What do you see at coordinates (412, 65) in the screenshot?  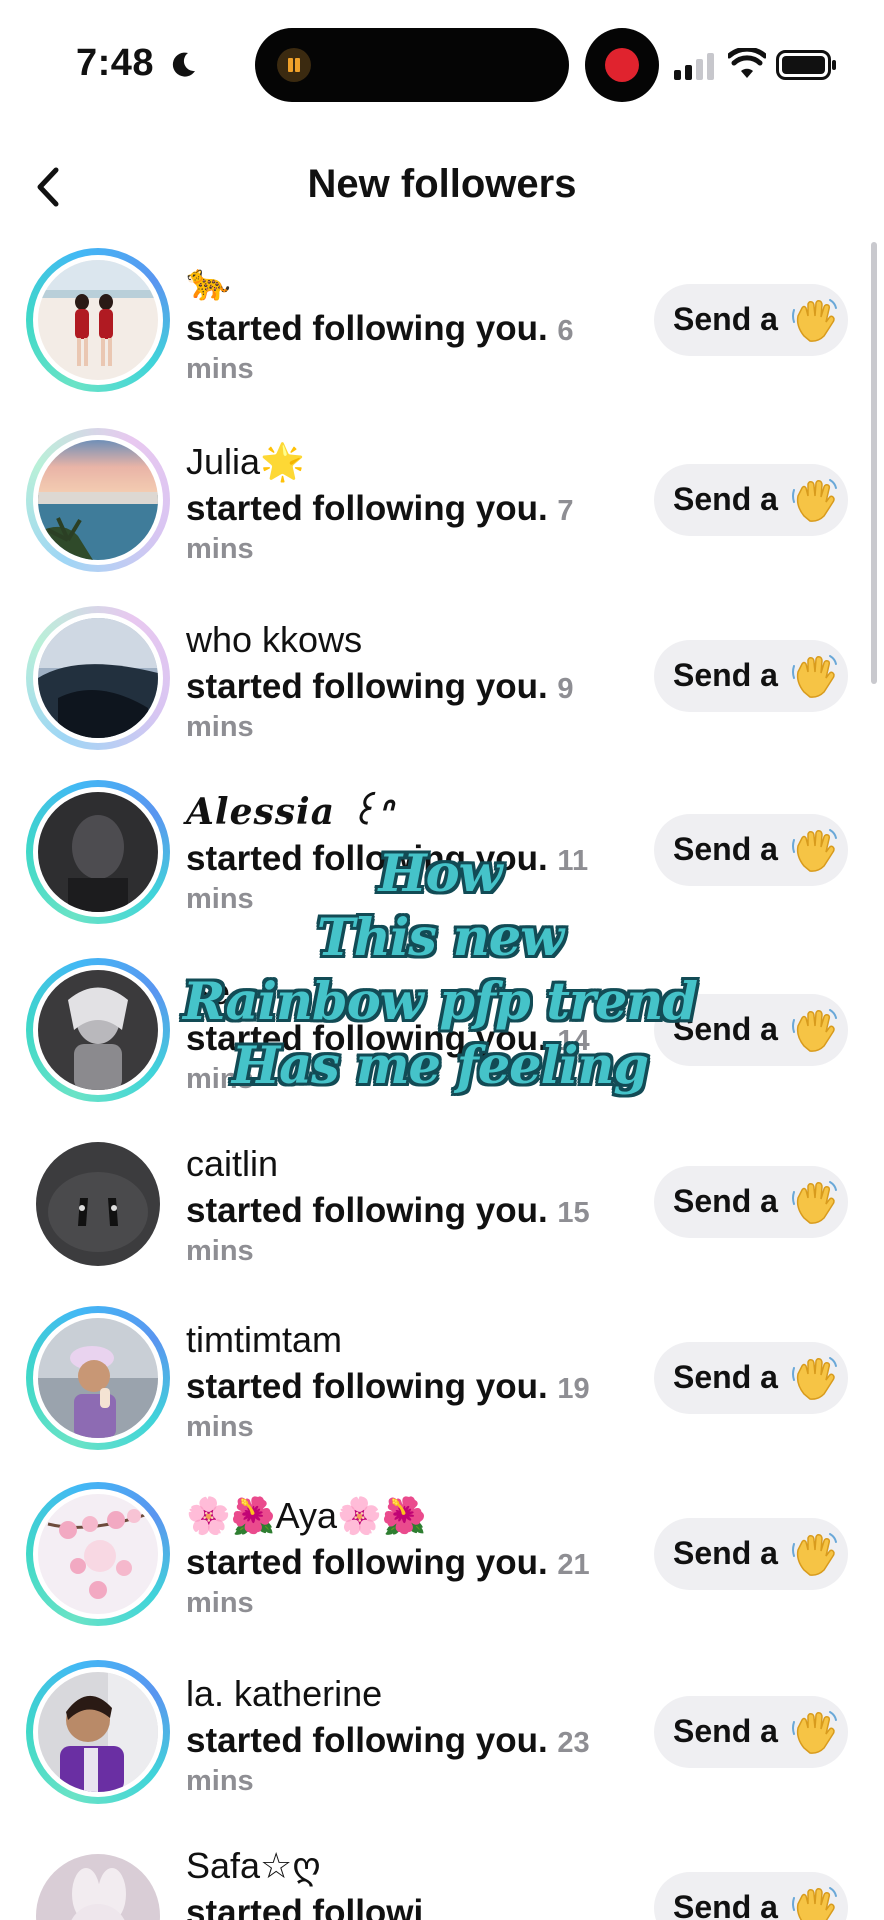 I see `dynamic-island` at bounding box center [412, 65].